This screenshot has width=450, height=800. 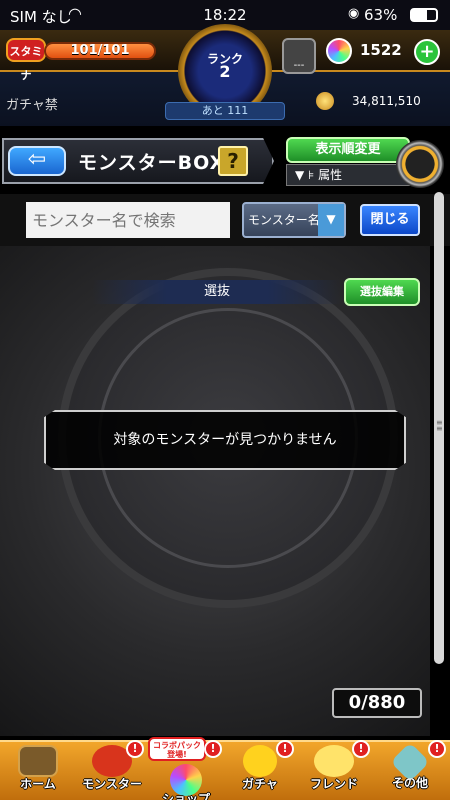 What do you see at coordinates (334, 761) in the screenshot?
I see `friend-balloon-icon` at bounding box center [334, 761].